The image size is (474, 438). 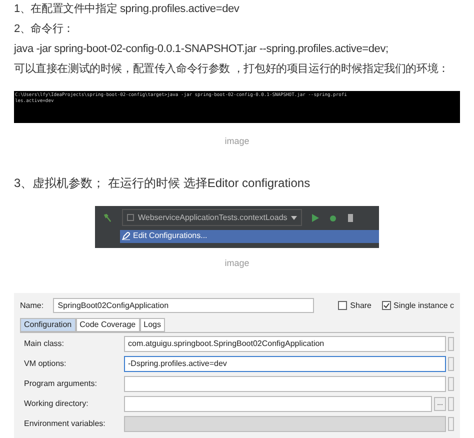 I want to click on field-label: VM options:, so click(x=45, y=364).